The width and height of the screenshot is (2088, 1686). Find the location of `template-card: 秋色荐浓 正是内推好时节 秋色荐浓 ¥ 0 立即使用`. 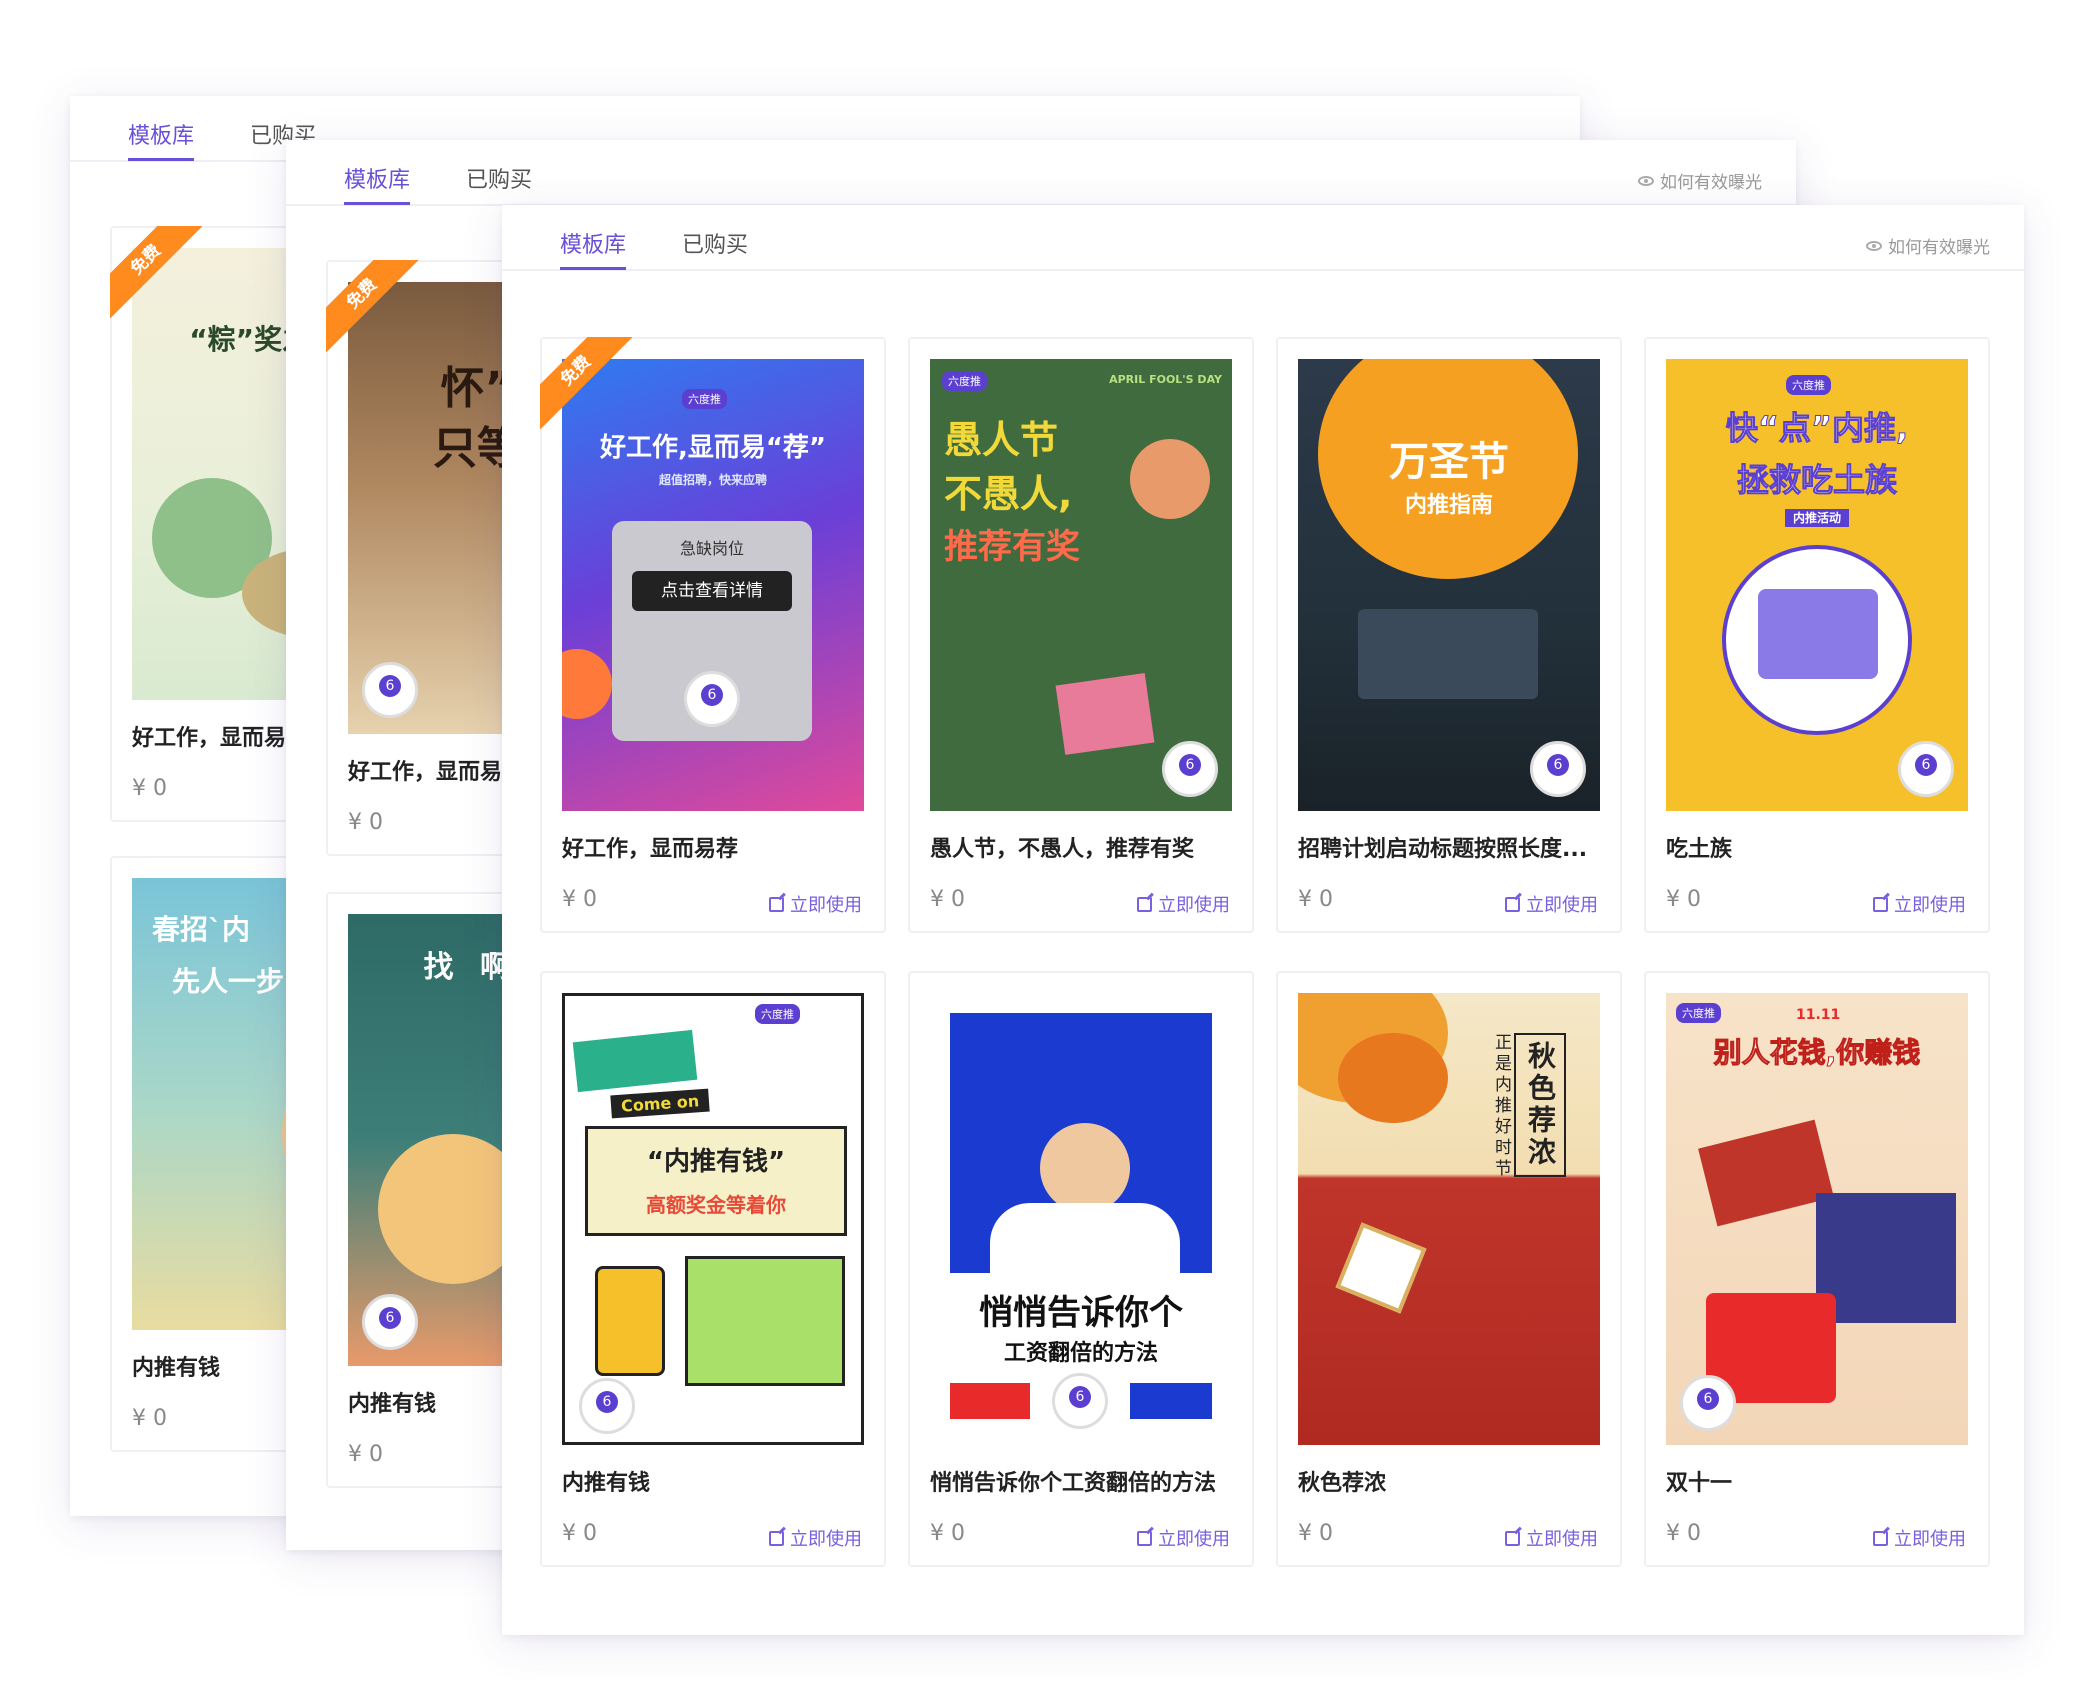

template-card: 秋色荐浓 正是内推好时节 秋色荐浓 ¥ 0 立即使用 is located at coordinates (1449, 1269).